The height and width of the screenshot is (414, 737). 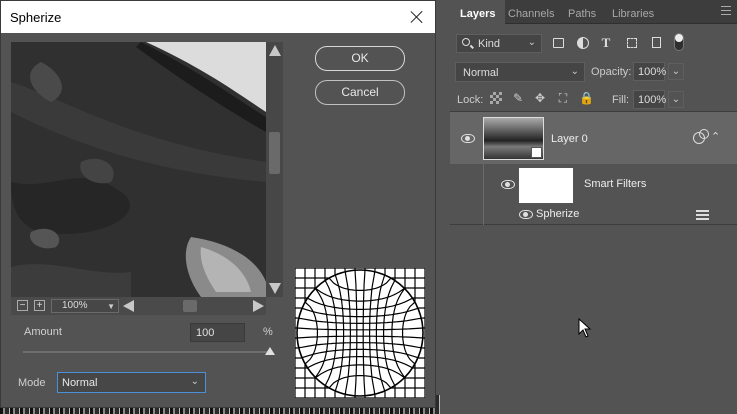 What do you see at coordinates (274, 153) in the screenshot?
I see `vertical-scroll-thumb` at bounding box center [274, 153].